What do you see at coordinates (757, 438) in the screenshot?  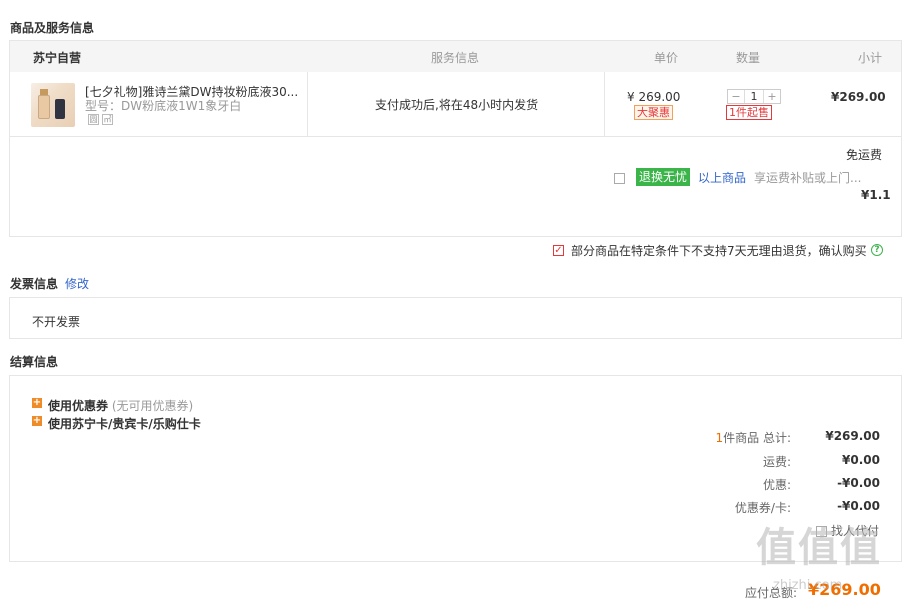 I see `items-label: 件商品 总计:` at bounding box center [757, 438].